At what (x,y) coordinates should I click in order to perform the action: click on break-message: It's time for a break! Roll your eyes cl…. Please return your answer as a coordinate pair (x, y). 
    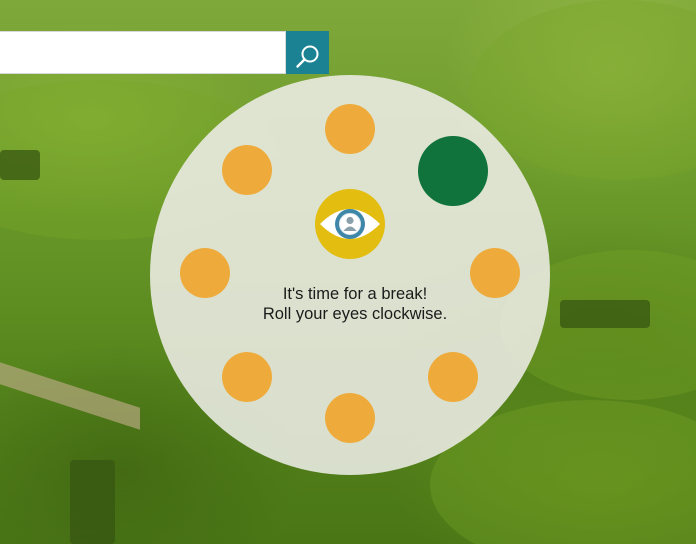
    Looking at the image, I should click on (355, 304).